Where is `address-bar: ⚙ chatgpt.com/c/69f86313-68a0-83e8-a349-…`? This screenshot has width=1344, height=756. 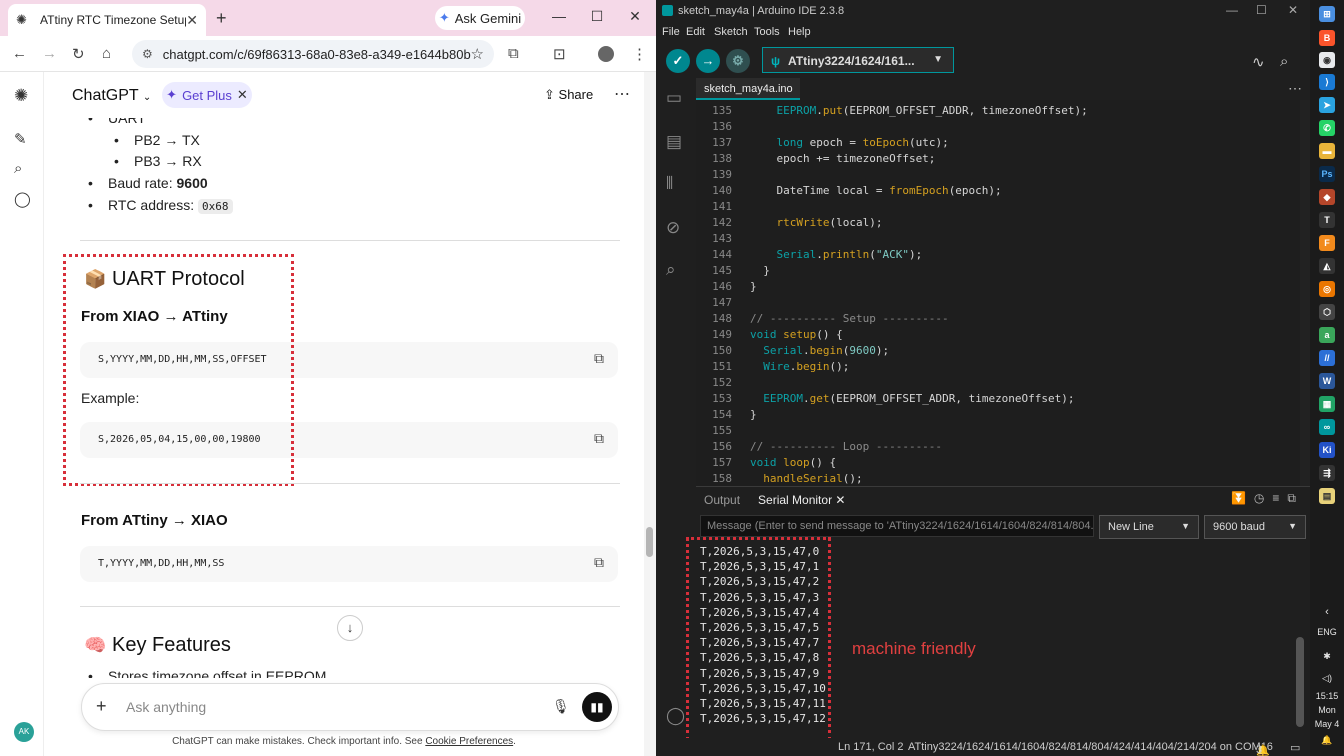 address-bar: ⚙ chatgpt.com/c/69f86313-68a0-83e8-a349-… is located at coordinates (313, 54).